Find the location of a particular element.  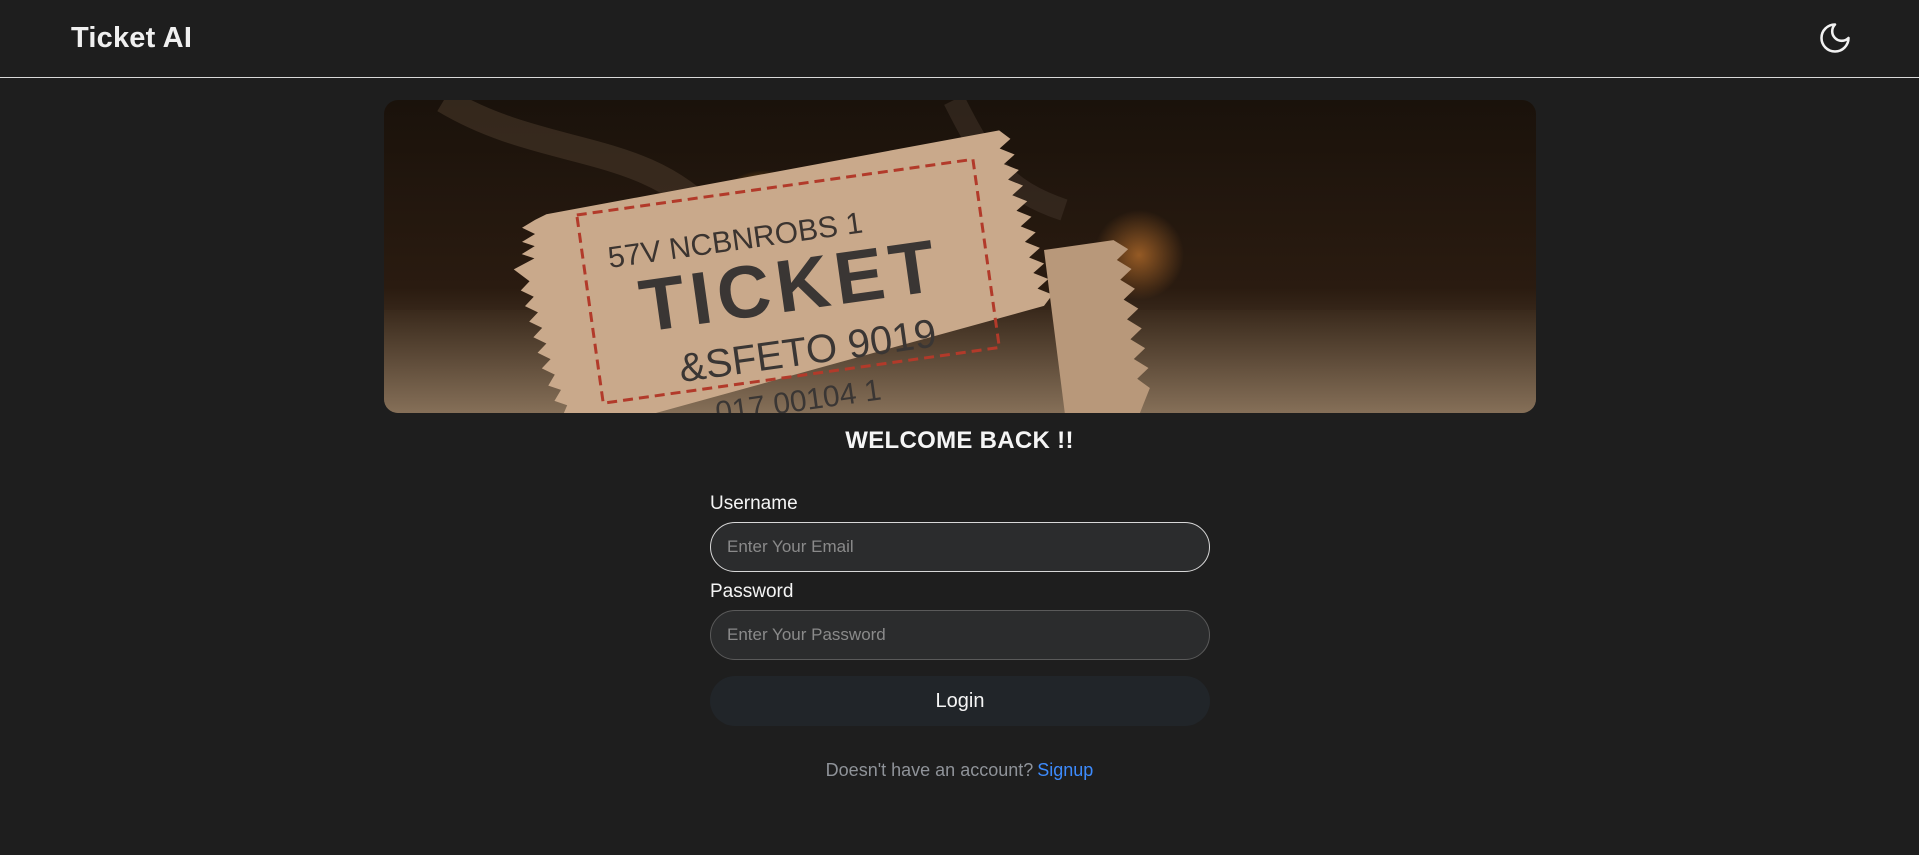

login-form: Username Password Login is located at coordinates (960, 609).